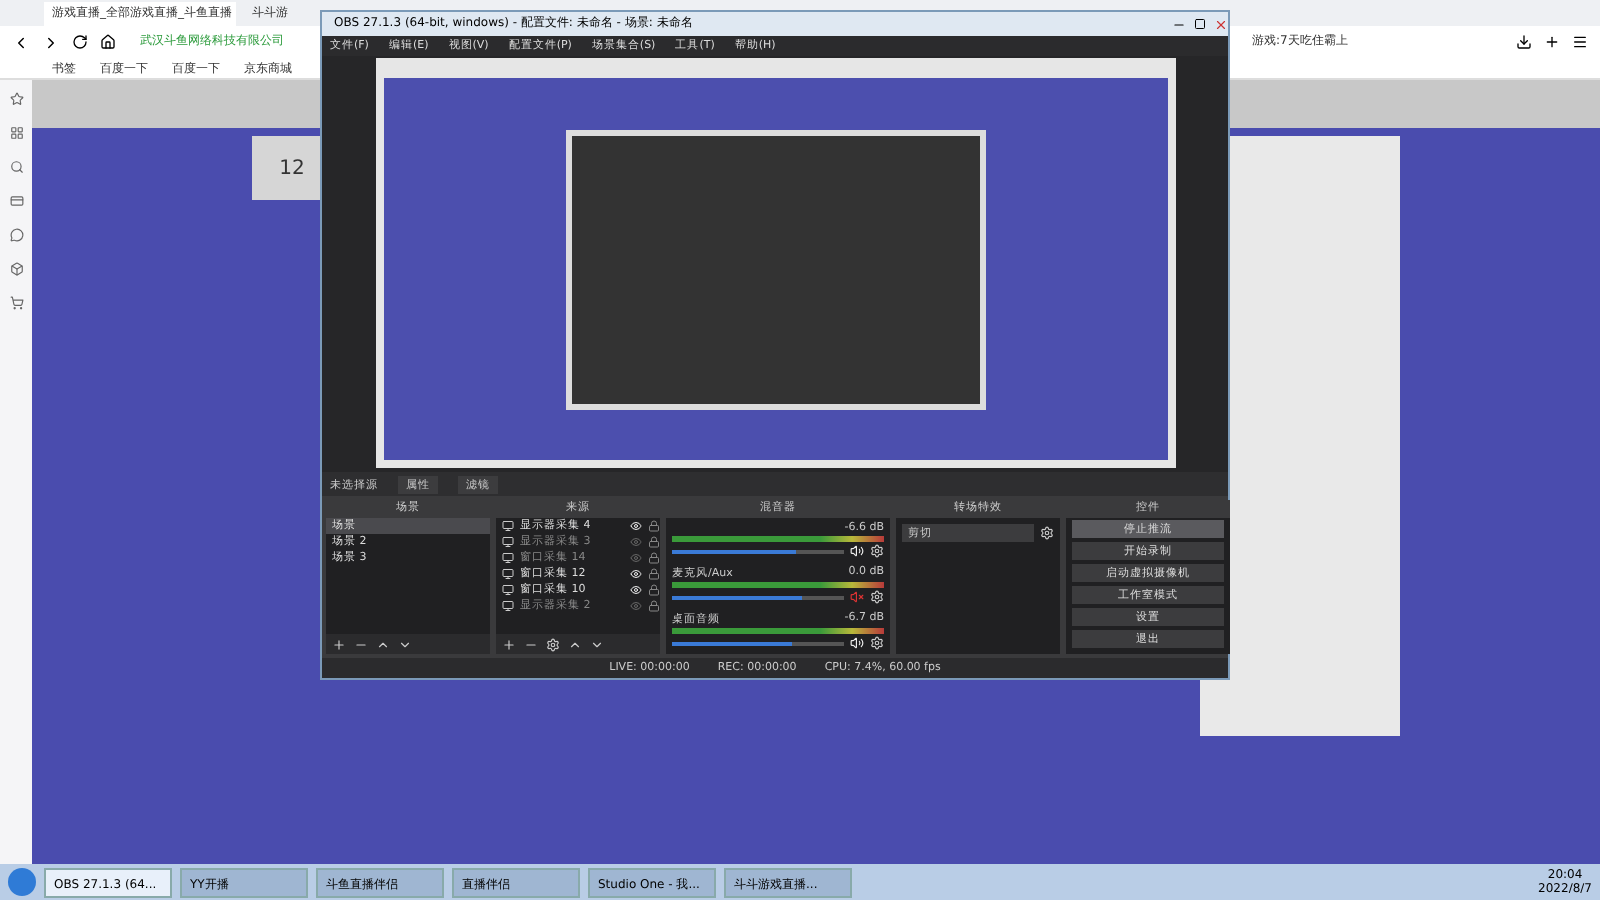 The width and height of the screenshot is (1600, 900). Describe the element at coordinates (22, 882) in the screenshot. I see `start-button` at that location.